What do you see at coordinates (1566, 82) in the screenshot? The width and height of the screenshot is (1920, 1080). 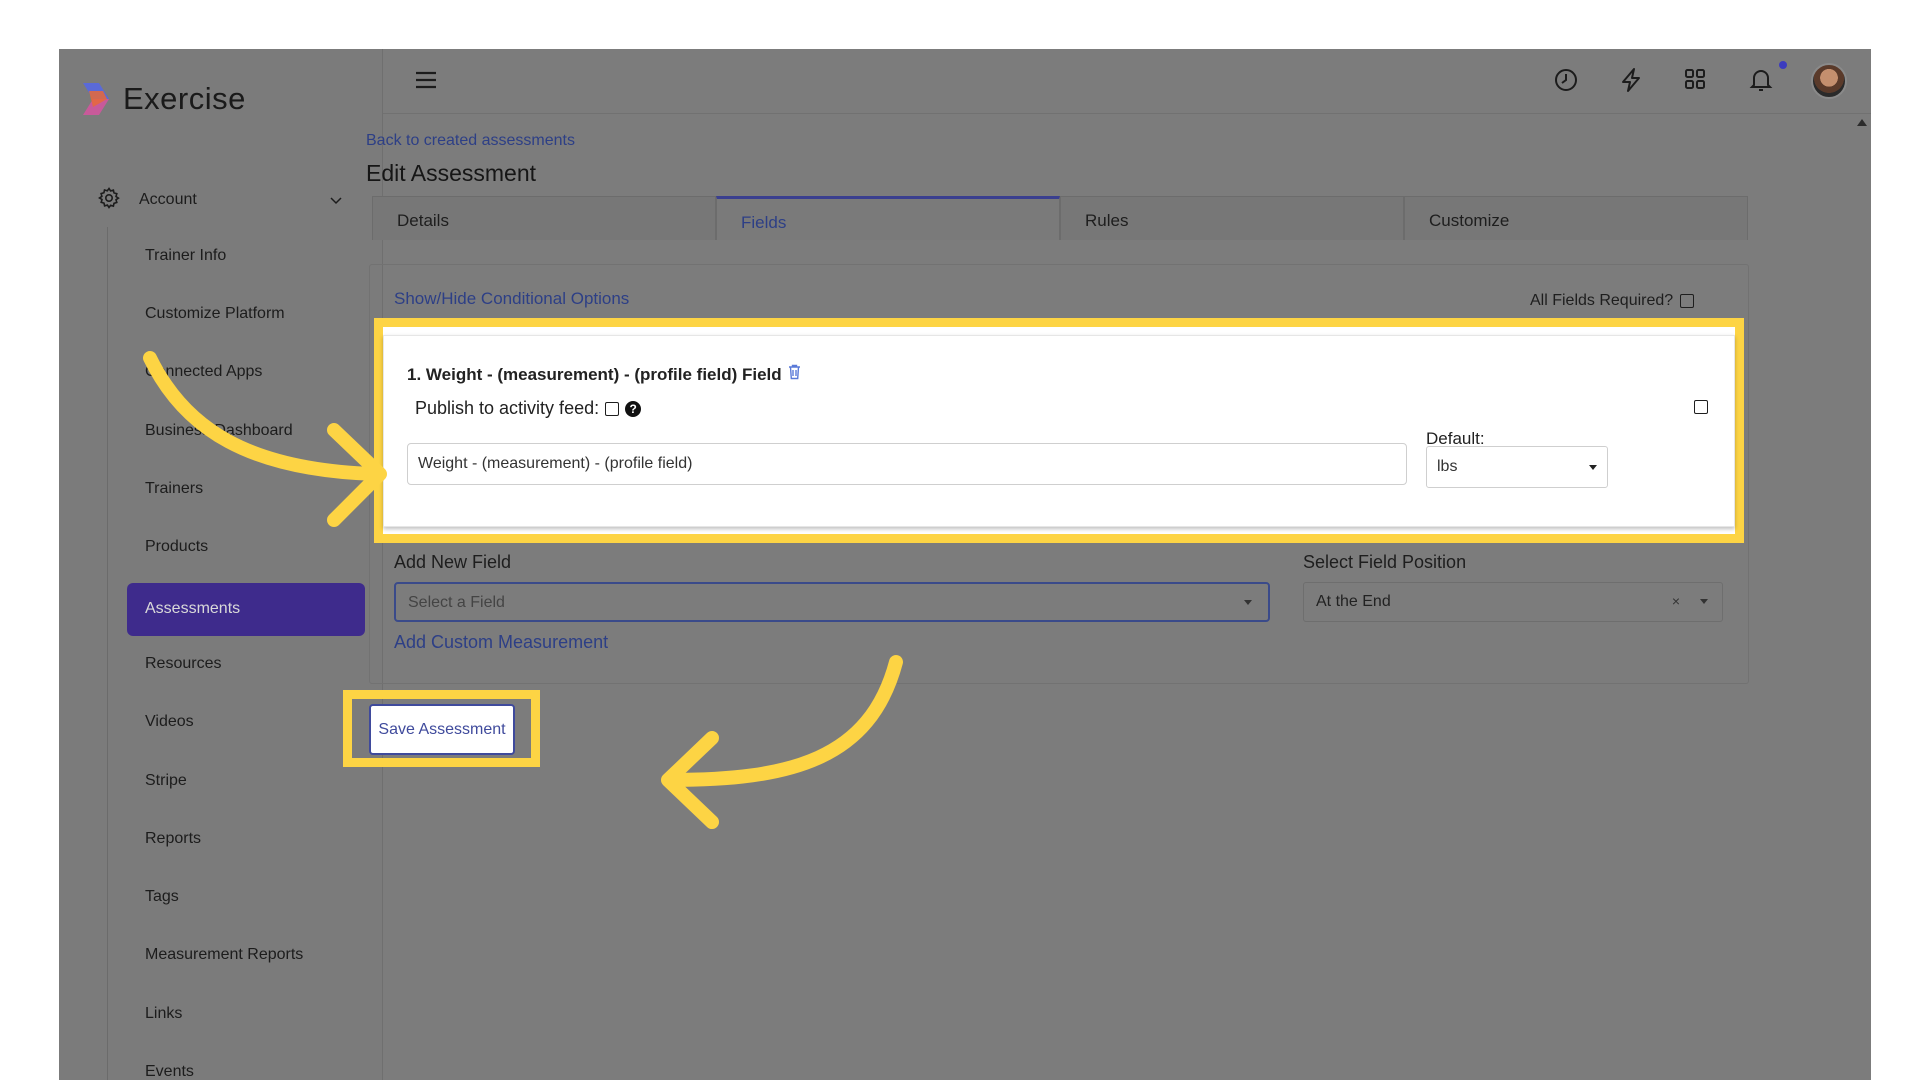 I see `clock-icon` at bounding box center [1566, 82].